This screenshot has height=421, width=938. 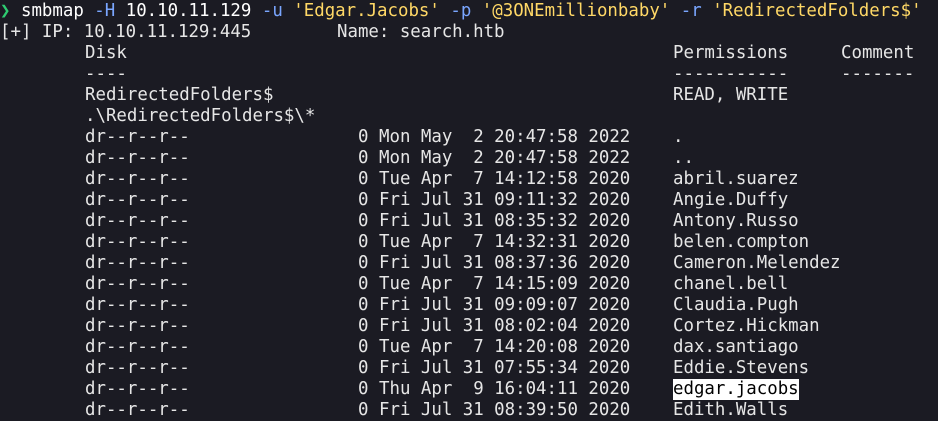 What do you see at coordinates (469, 116) in the screenshot?
I see `share-path: .\RedirectedFolders$\*` at bounding box center [469, 116].